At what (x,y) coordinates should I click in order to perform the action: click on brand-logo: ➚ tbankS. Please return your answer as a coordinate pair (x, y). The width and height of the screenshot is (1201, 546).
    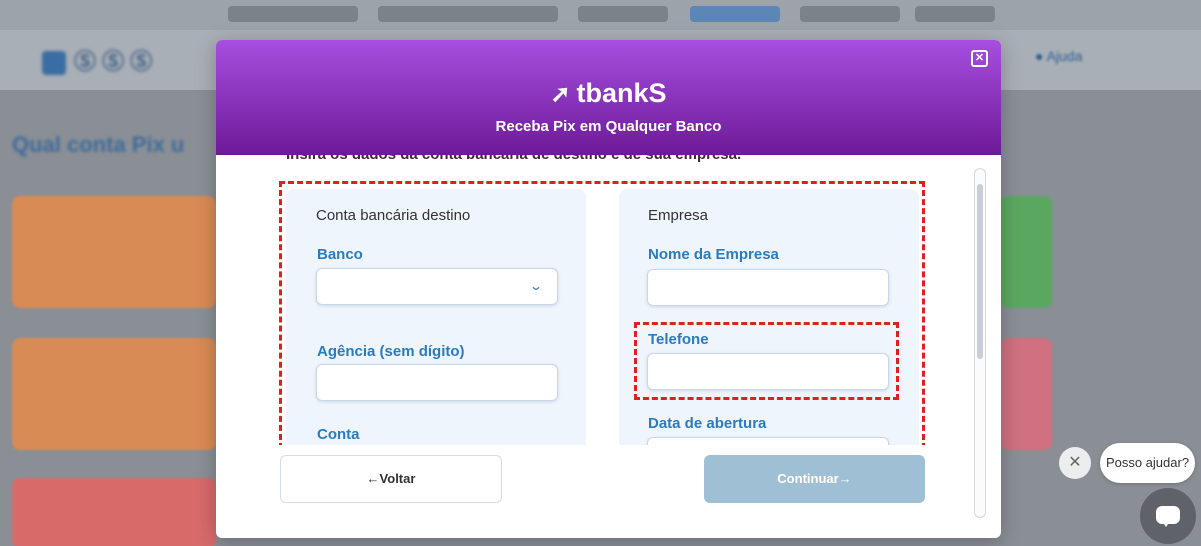
    Looking at the image, I should click on (608, 93).